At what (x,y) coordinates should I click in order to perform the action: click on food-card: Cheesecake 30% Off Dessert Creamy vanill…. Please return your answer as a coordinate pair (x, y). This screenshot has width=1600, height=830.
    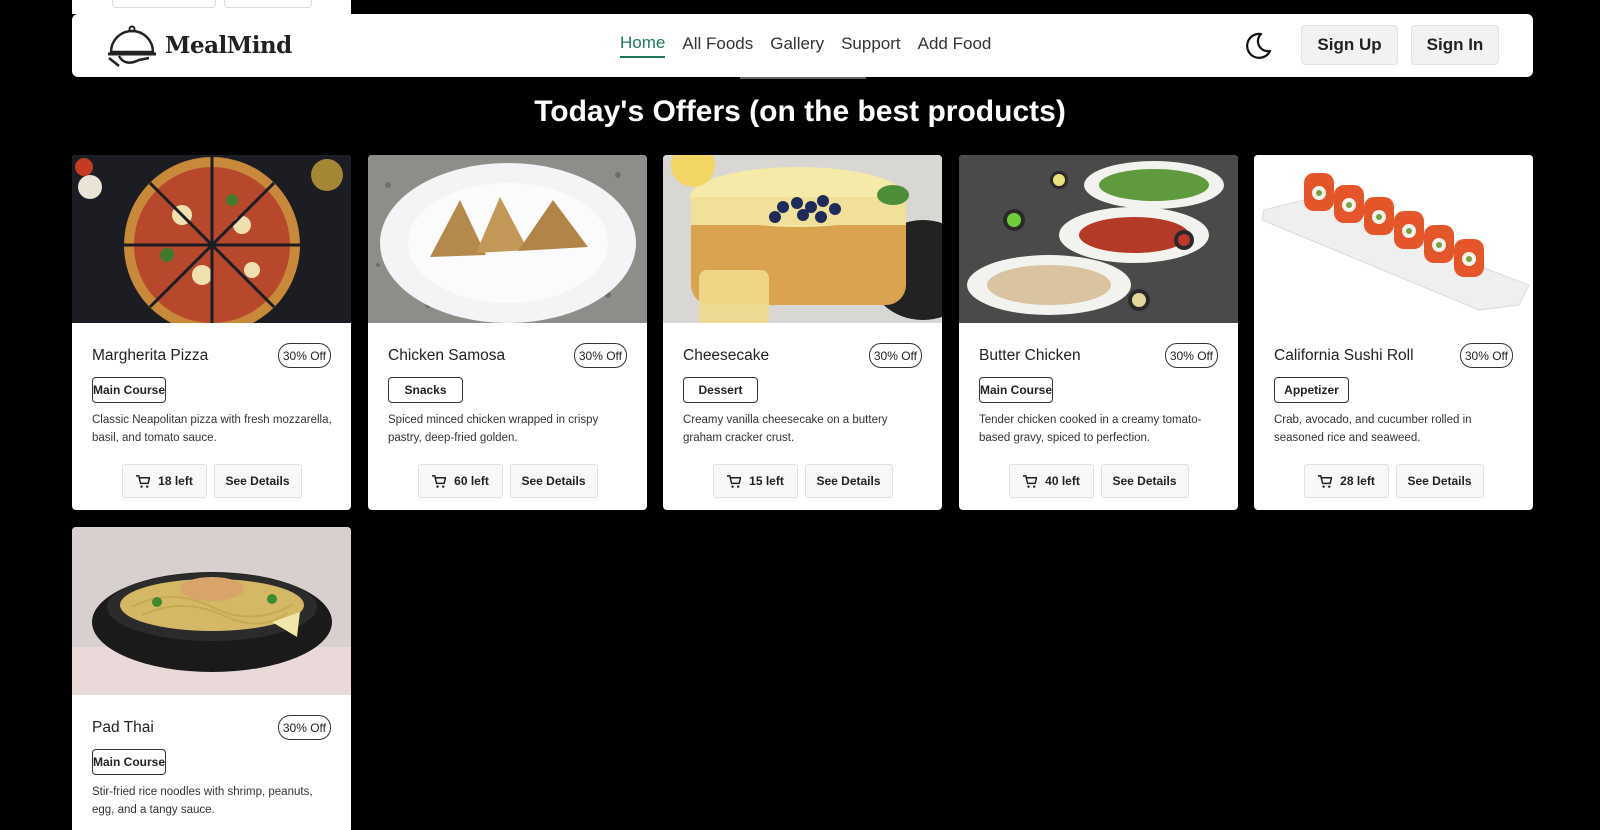
    Looking at the image, I should click on (802, 332).